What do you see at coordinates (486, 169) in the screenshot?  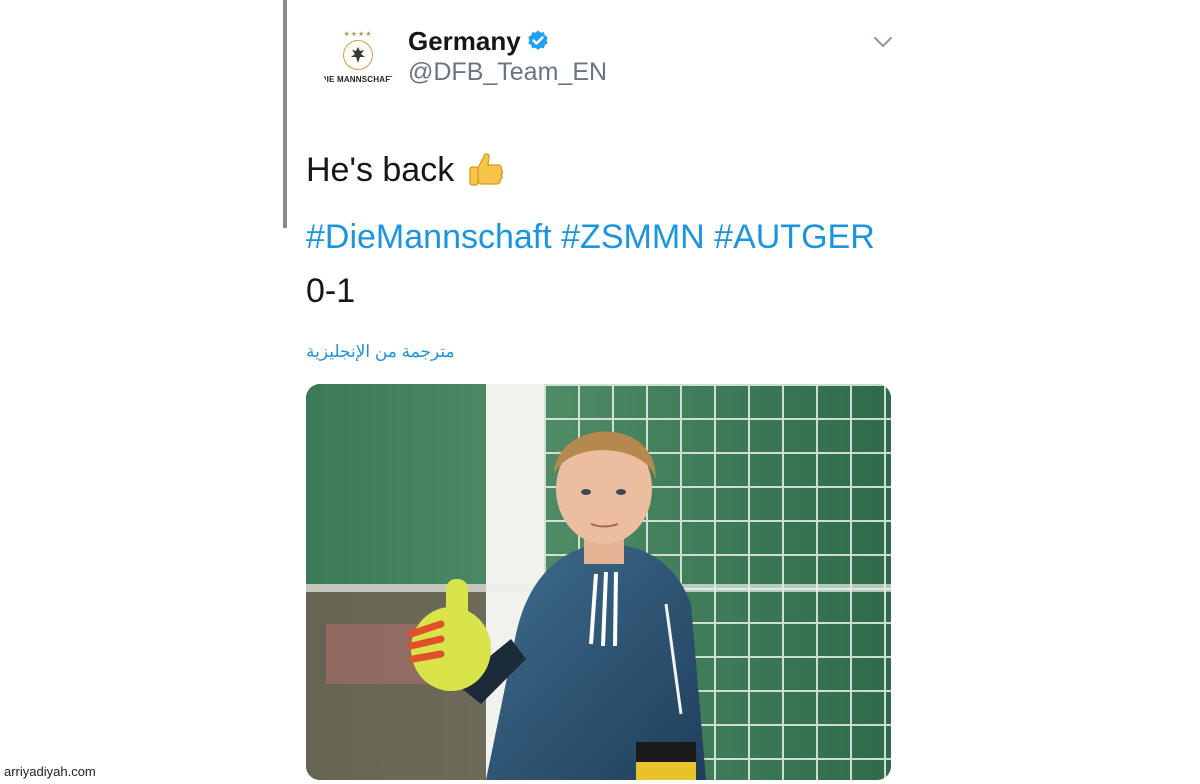 I see `thumbs-up-icon` at bounding box center [486, 169].